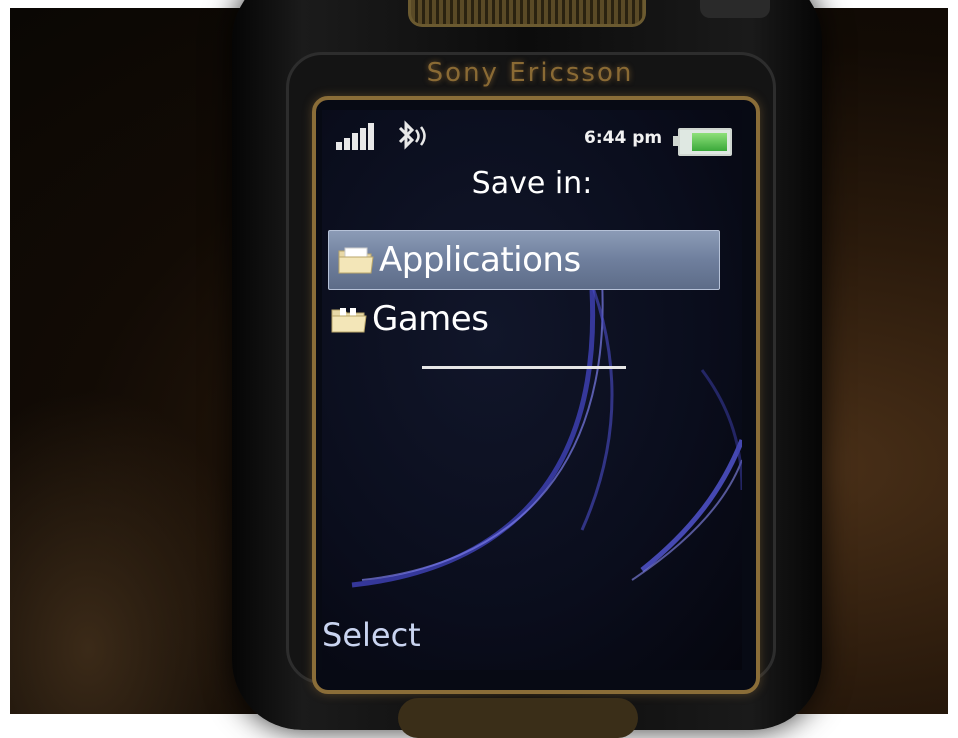 The width and height of the screenshot is (958, 738). What do you see at coordinates (430, 319) in the screenshot?
I see `folder-label: Games` at bounding box center [430, 319].